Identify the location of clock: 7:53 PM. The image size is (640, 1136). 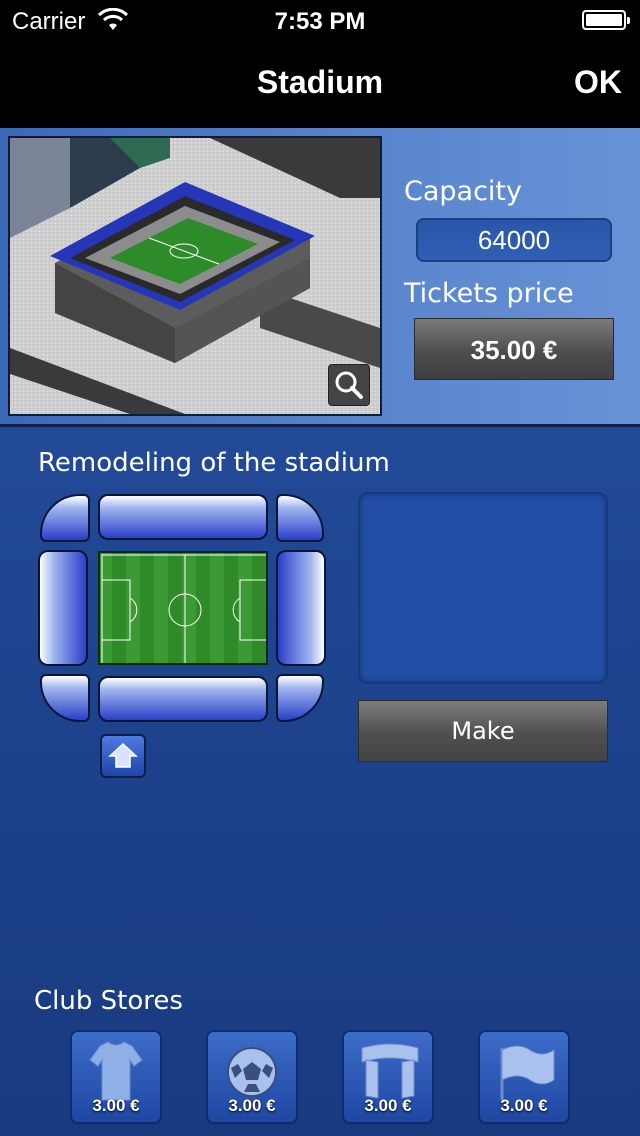
(320, 21).